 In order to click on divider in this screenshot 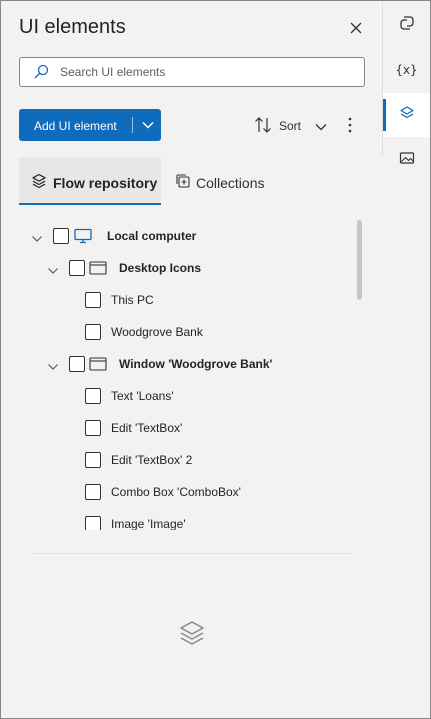, I will do `click(193, 553)`.